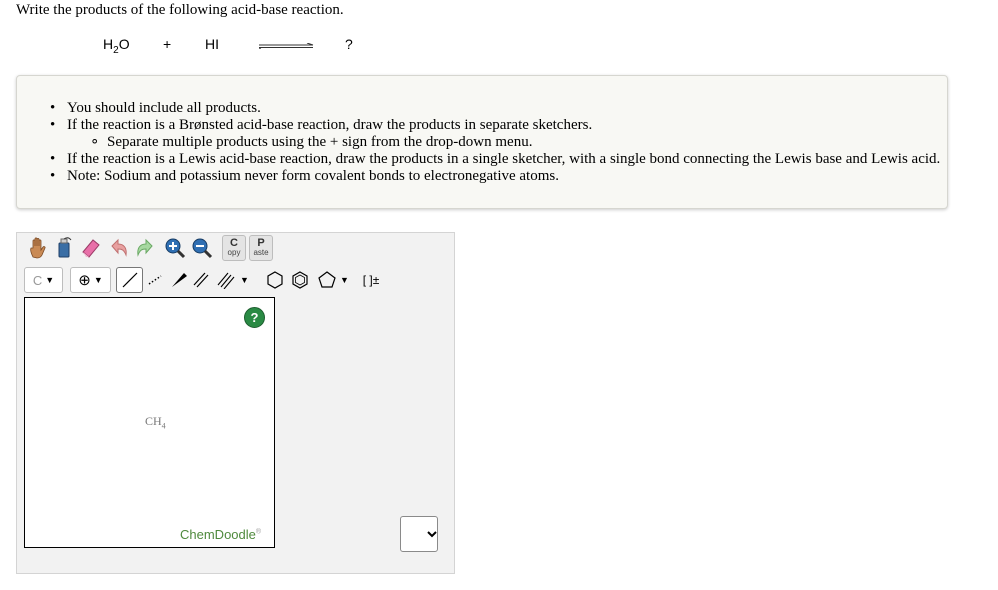  Describe the element at coordinates (221, 534) in the screenshot. I see `chemdoodle-logo: ChemDoodle®` at that location.